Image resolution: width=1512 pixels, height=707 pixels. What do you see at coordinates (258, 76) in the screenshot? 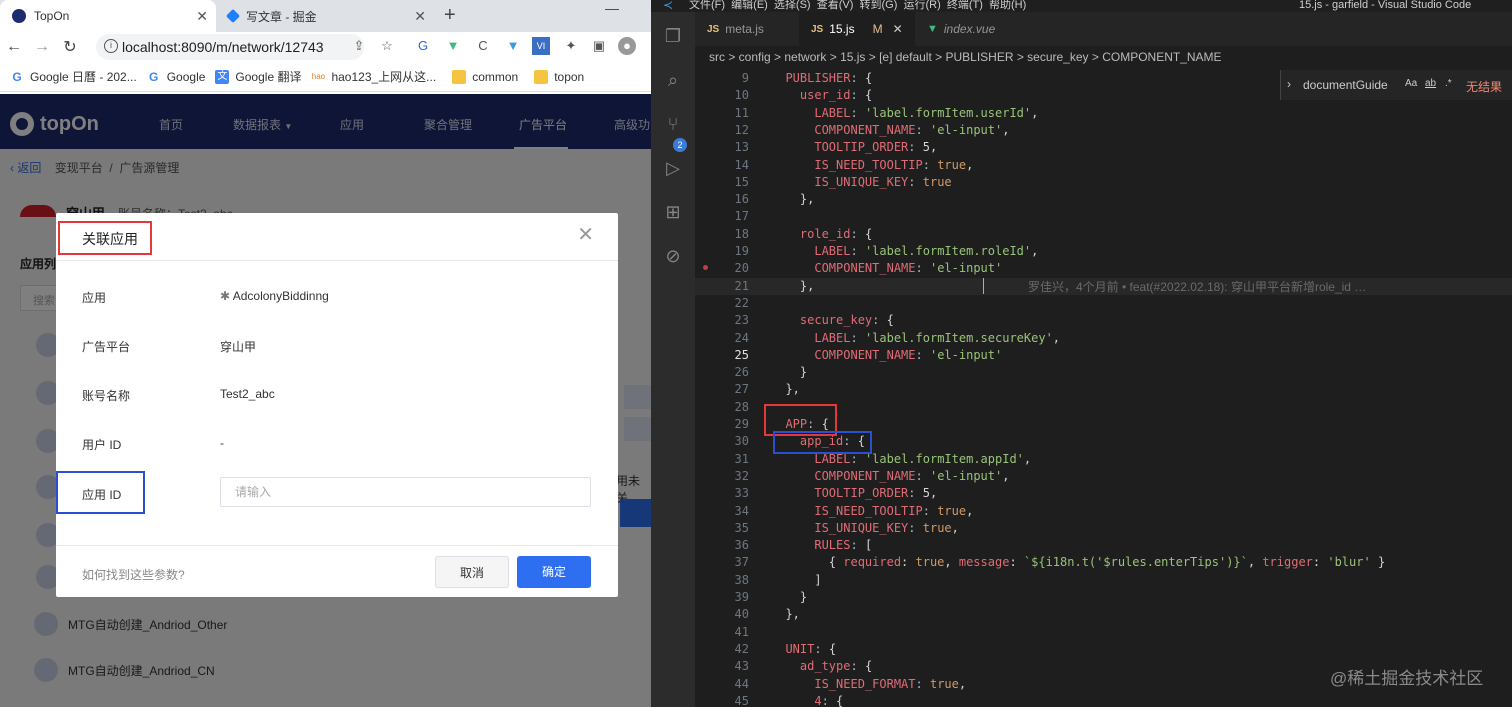
I see `bookmark-google-translate: 文 Google 翻译` at bounding box center [258, 76].